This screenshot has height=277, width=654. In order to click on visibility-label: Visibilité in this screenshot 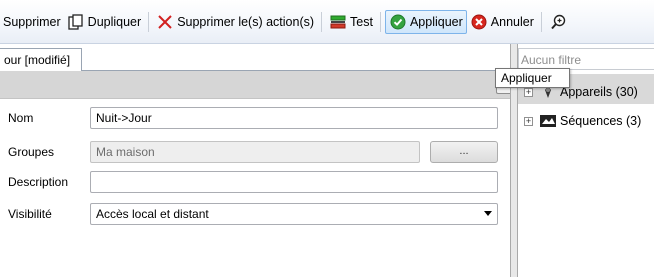, I will do `click(30, 213)`.